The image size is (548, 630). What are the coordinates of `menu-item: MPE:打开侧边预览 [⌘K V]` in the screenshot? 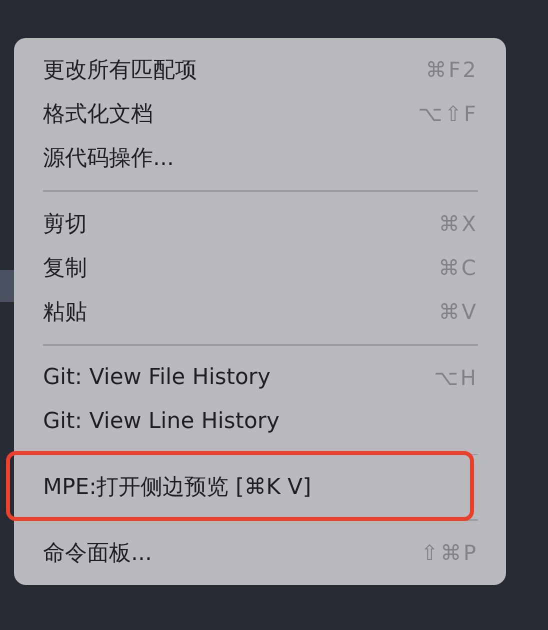 It's located at (260, 487).